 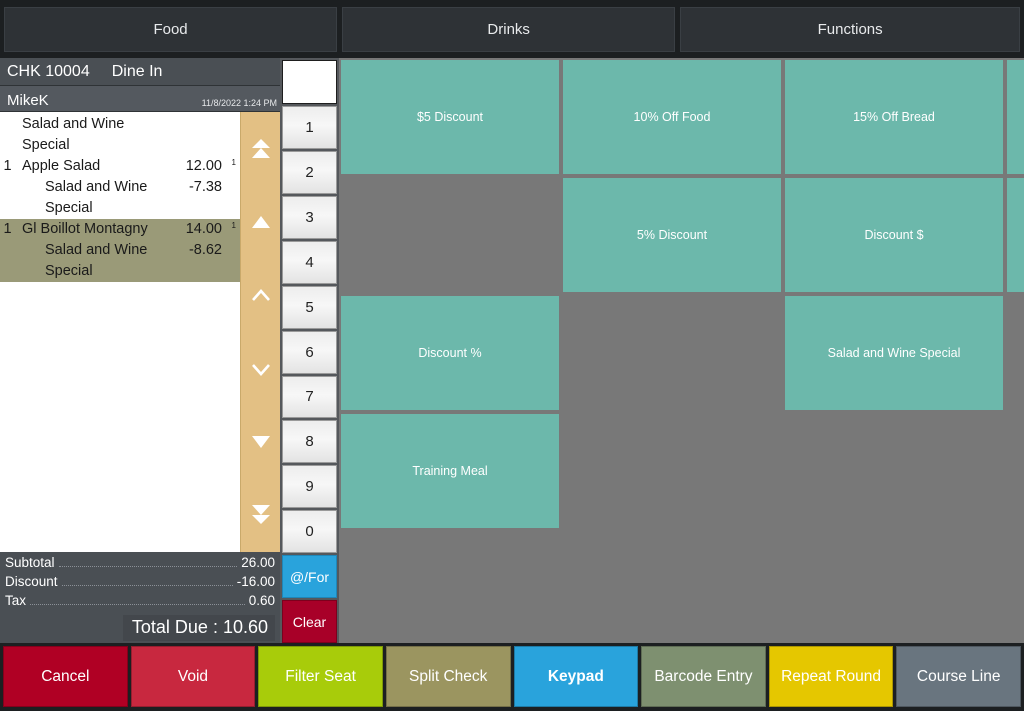 I want to click on keypad-clear-button: Clear, so click(x=309, y=622).